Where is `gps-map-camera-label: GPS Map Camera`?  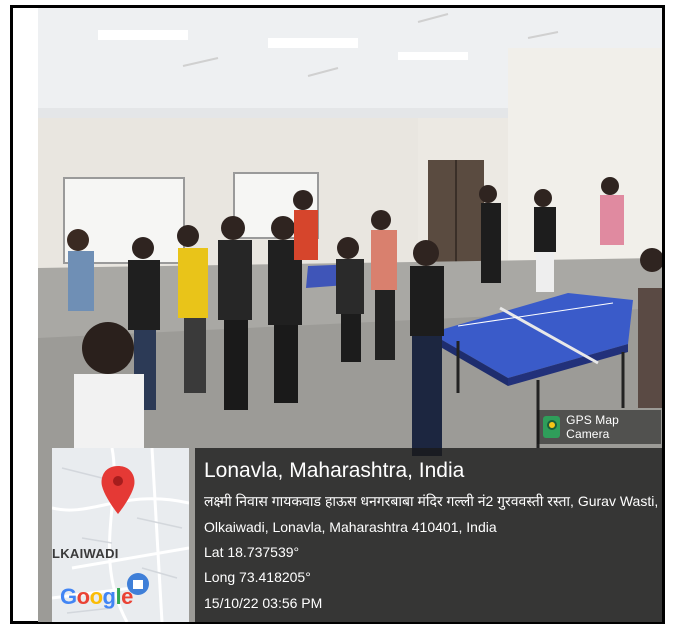
gps-map-camera-label: GPS Map Camera is located at coordinates (592, 427).